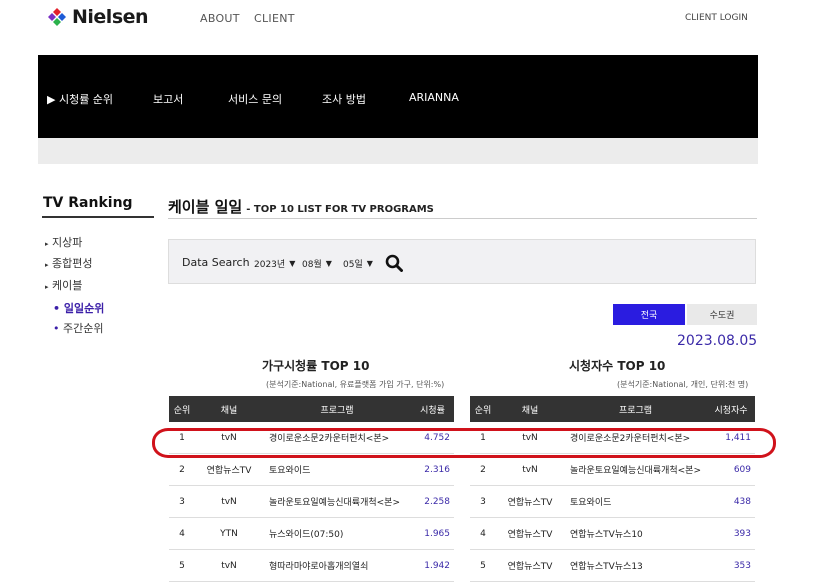 The image size is (819, 584). I want to click on table-row: 2 연합뉴스TV 토요와이드 2.316, so click(311, 469).